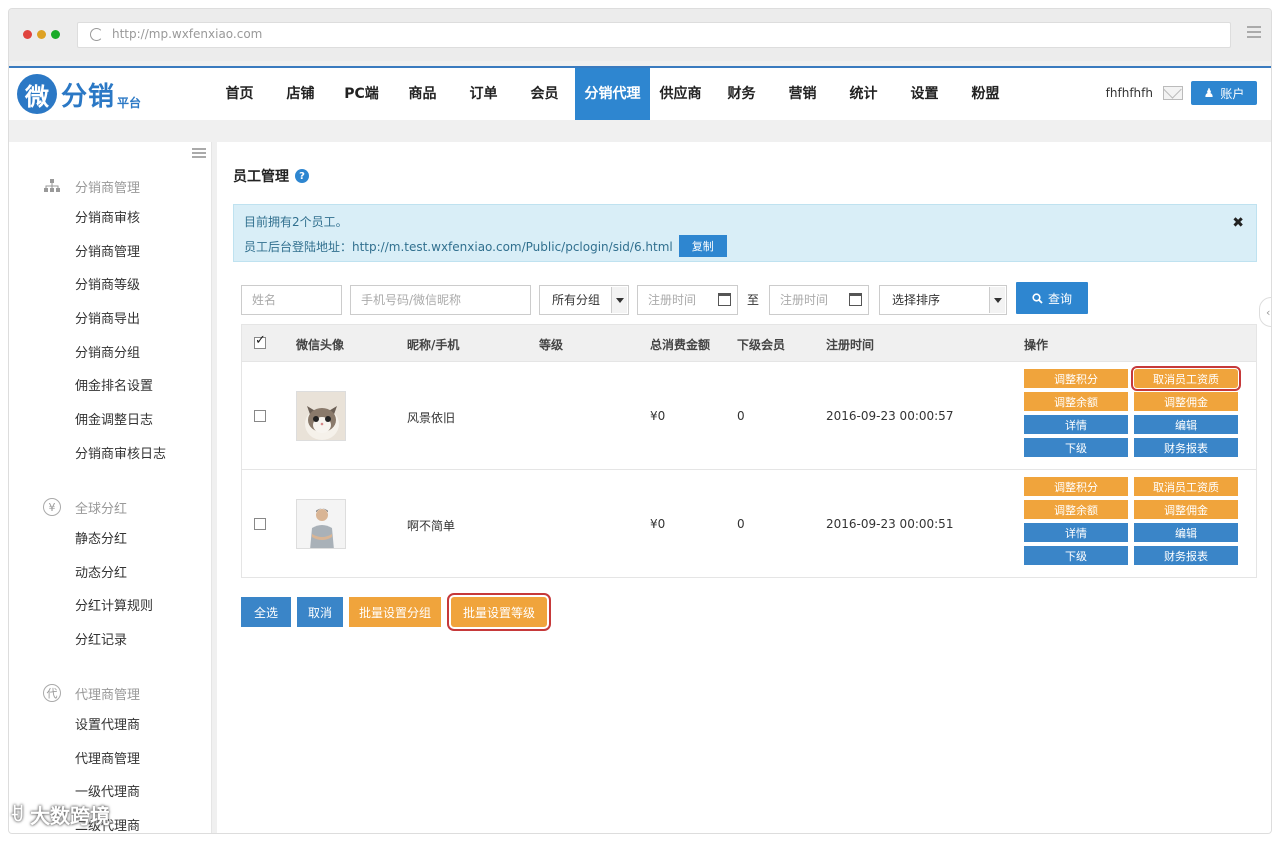  I want to click on row-actions: 调整积分 取消员工资质 调整余额 调整佣金 详情 编辑 下级 财务报表, so click(1132, 521).